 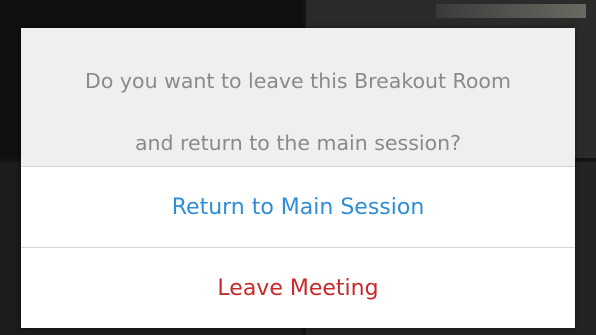 What do you see at coordinates (298, 143) in the screenshot?
I see `dialog-message-line-2: and return to the main session?` at bounding box center [298, 143].